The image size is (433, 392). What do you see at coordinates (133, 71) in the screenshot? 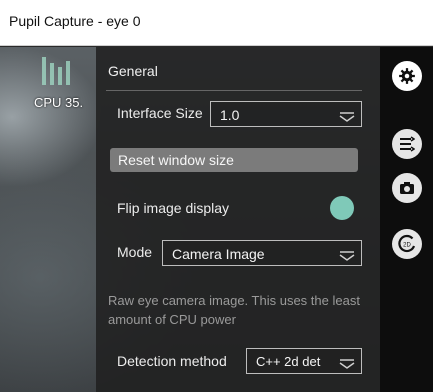
I see `menu-title: General` at bounding box center [133, 71].